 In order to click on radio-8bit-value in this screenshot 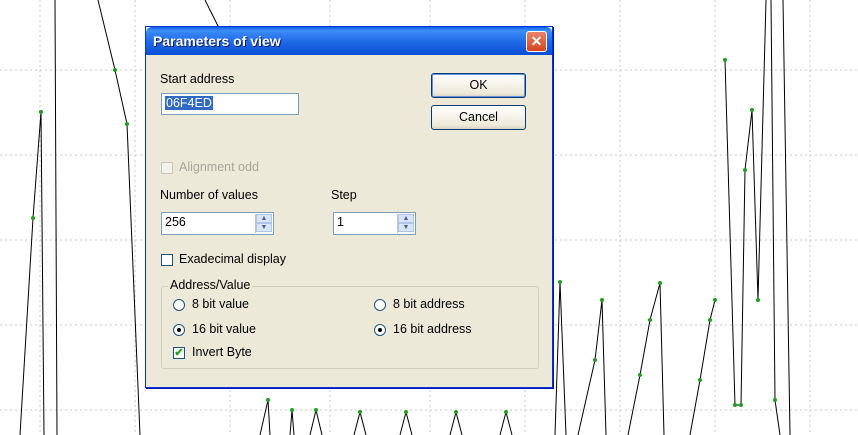, I will do `click(179, 305)`.